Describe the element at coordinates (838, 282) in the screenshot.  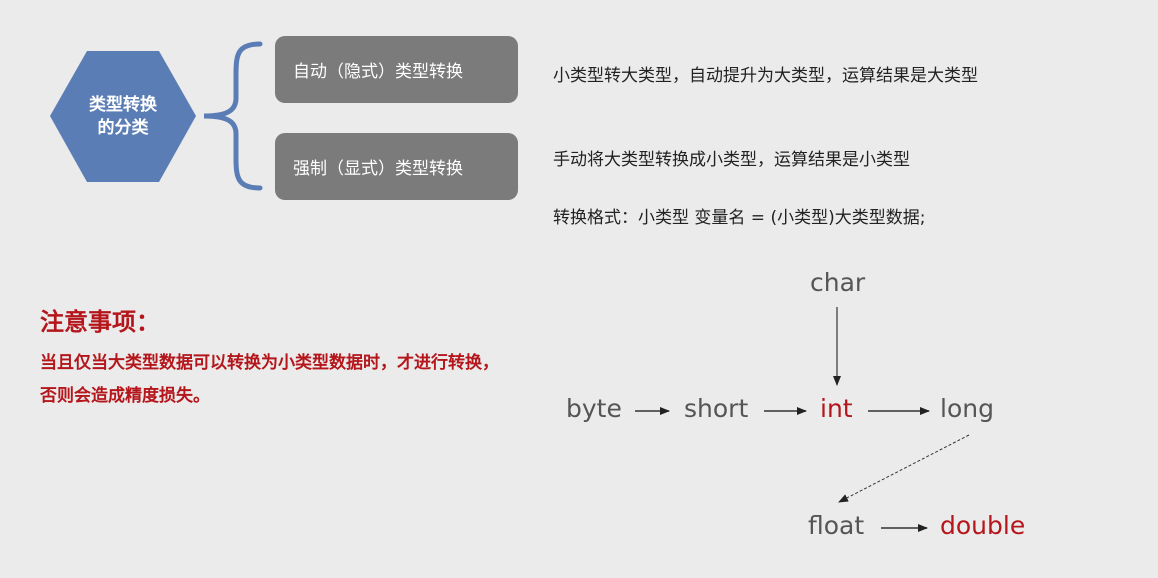
I see `type-char: char` at that location.